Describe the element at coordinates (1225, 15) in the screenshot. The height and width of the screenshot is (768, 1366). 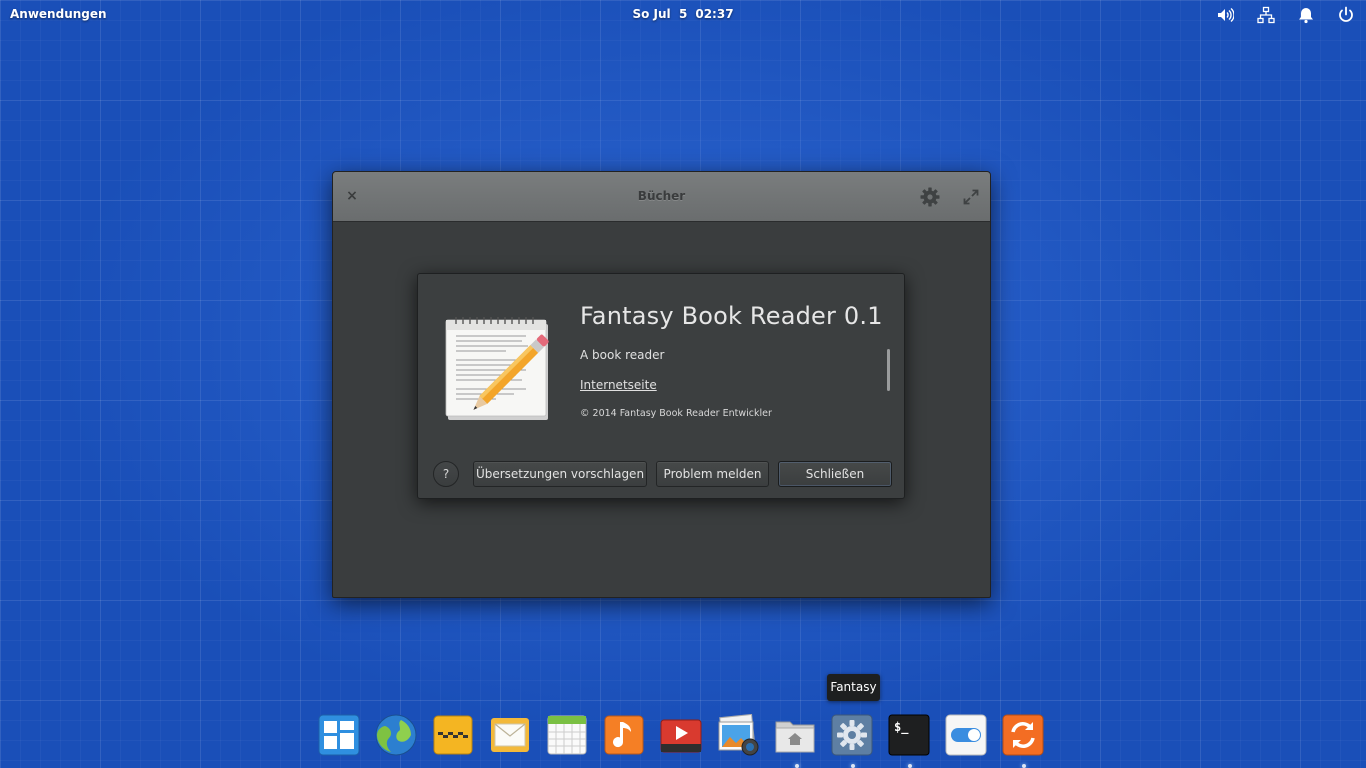
I see `volume-icon` at that location.